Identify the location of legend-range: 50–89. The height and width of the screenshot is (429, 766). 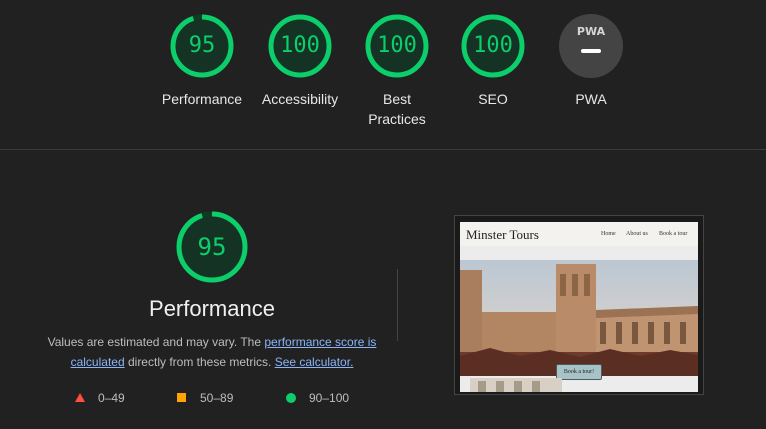
(217, 398).